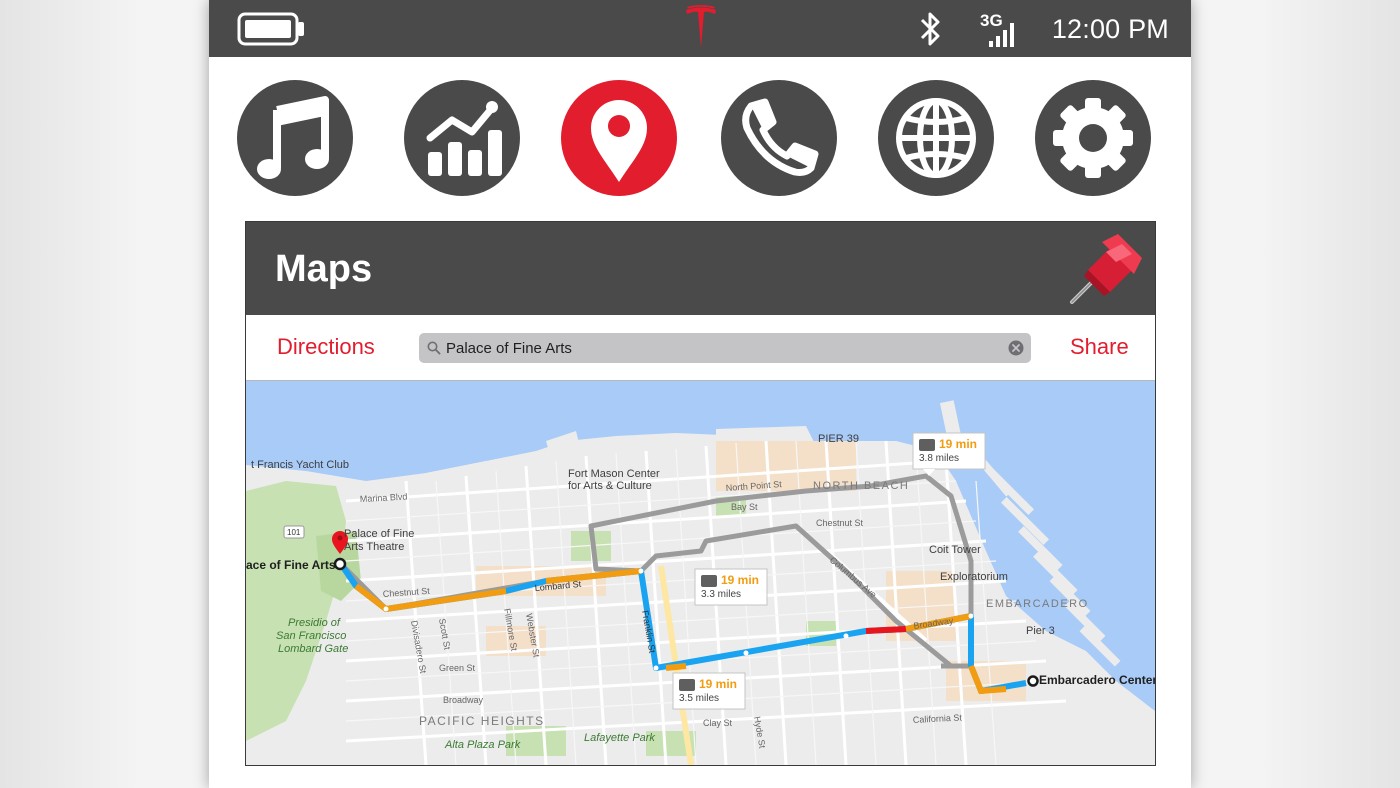  I want to click on map-label: Broadway, so click(463, 700).